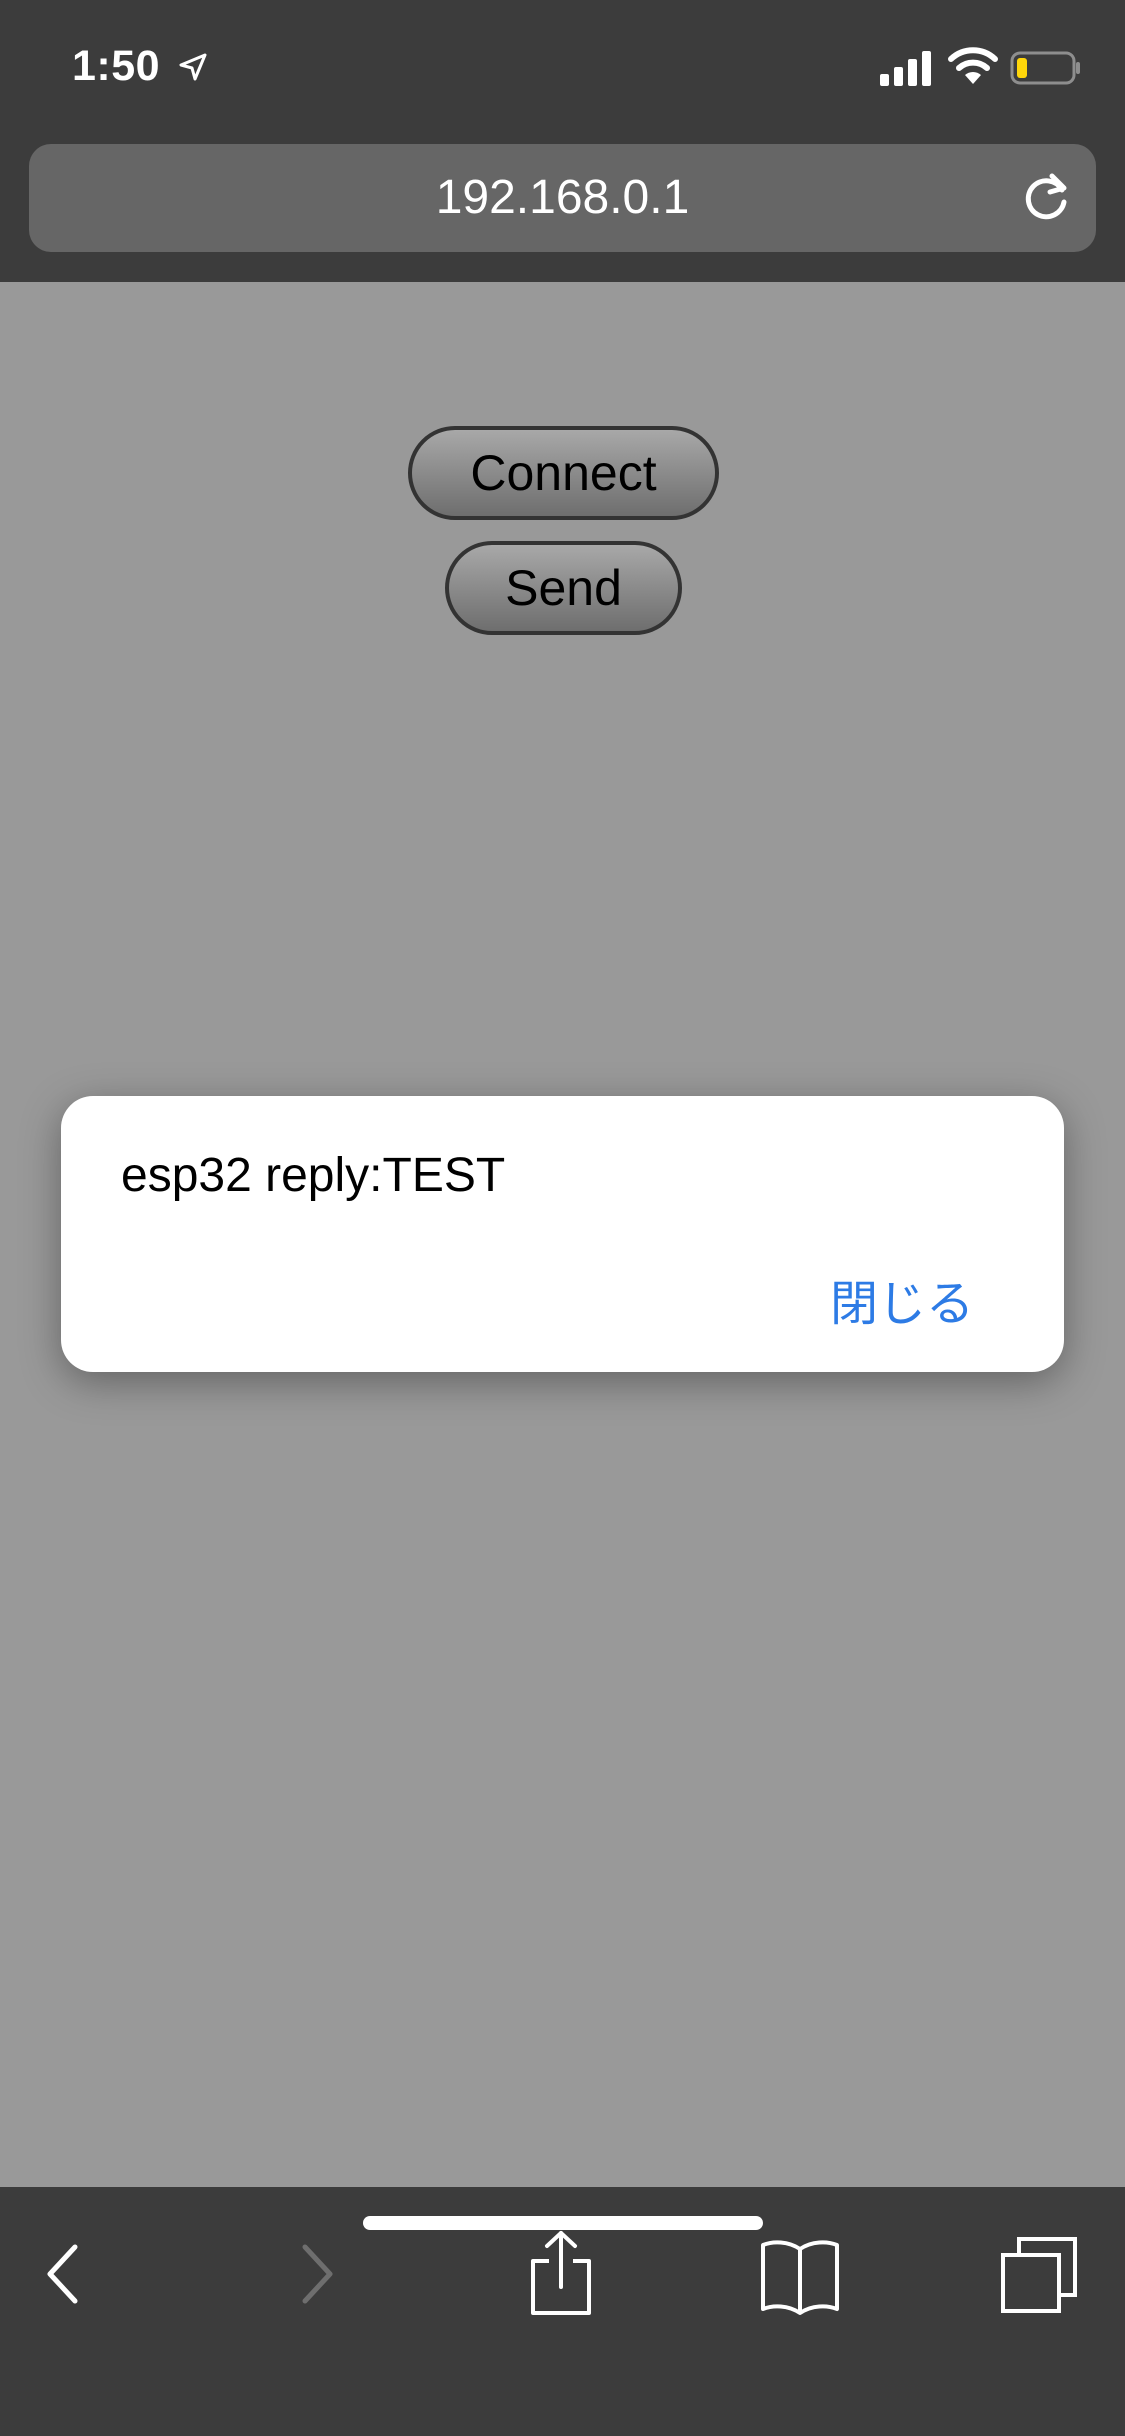 The image size is (1125, 2436). Describe the element at coordinates (1046, 198) in the screenshot. I see `reload-icon` at that location.